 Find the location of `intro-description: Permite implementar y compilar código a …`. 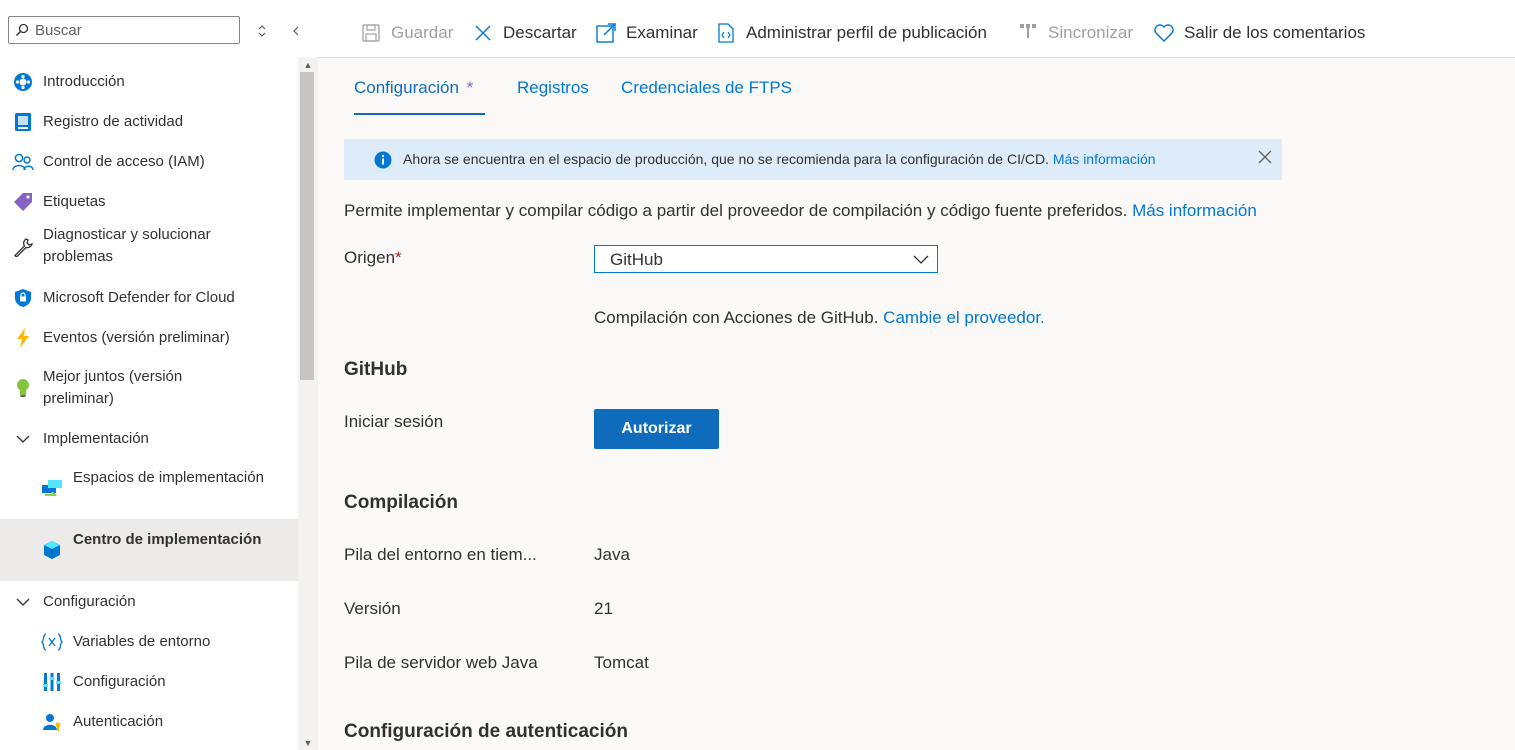

intro-description: Permite implementar y compilar código a … is located at coordinates (800, 211).